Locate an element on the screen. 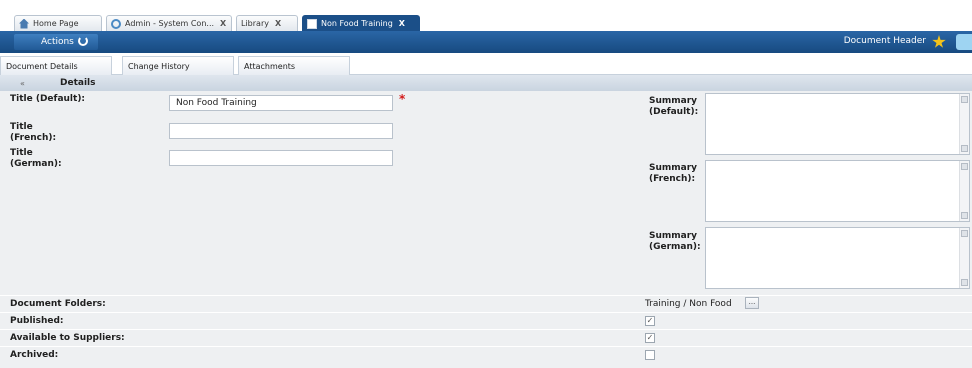 This screenshot has width=972, height=368. home-icon is located at coordinates (24, 23).